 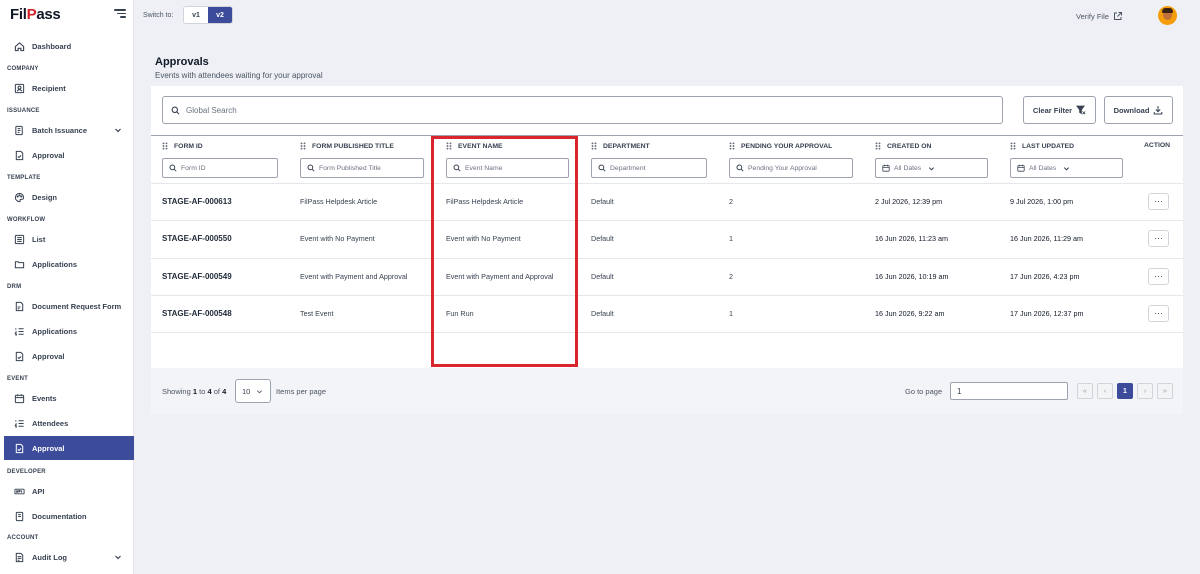 What do you see at coordinates (791, 168) in the screenshot?
I see `filter-pending-input: Pending Your Approval` at bounding box center [791, 168].